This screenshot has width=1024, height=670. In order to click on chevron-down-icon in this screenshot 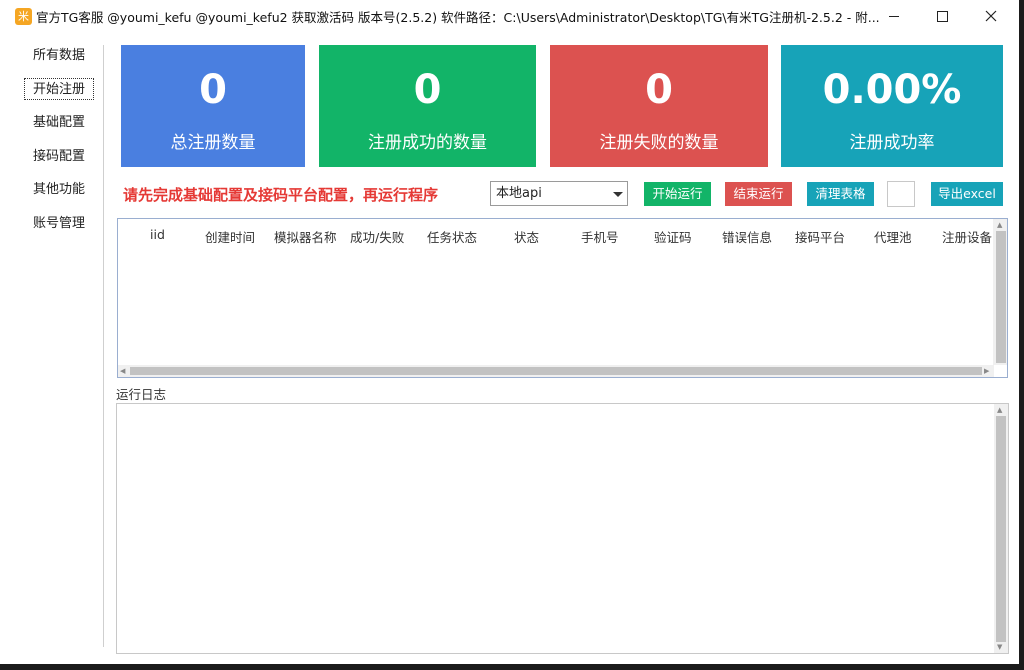, I will do `click(618, 194)`.